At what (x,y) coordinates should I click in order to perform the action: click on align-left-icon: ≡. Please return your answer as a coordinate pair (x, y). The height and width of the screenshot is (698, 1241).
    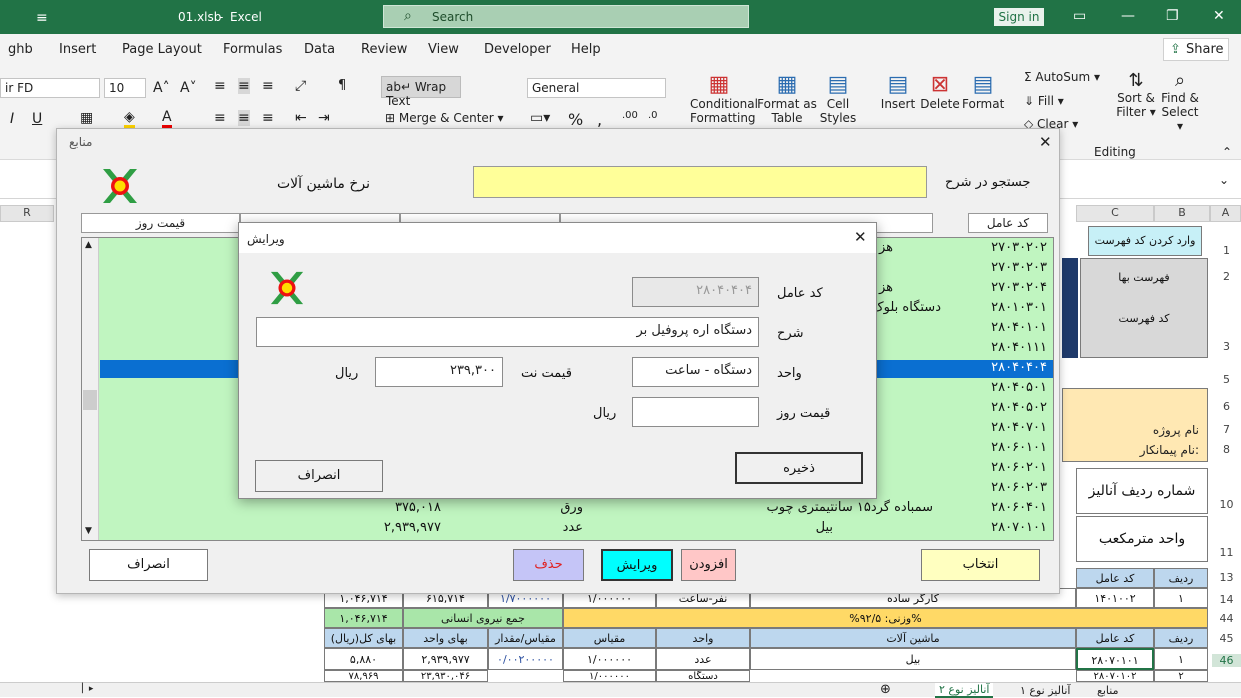
    Looking at the image, I should click on (220, 118).